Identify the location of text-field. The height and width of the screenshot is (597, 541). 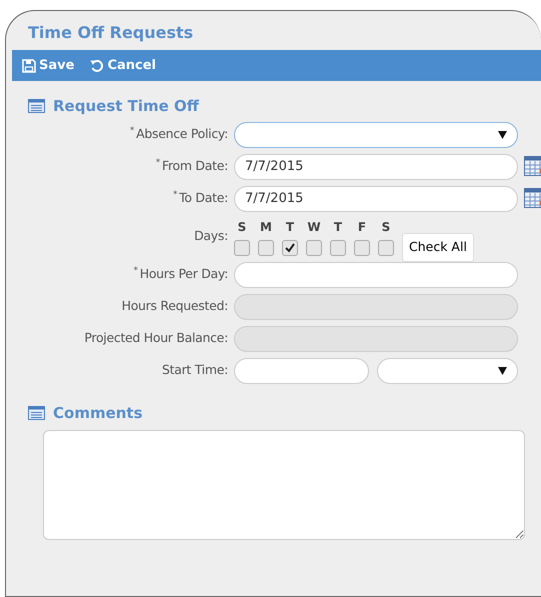
(376, 275).